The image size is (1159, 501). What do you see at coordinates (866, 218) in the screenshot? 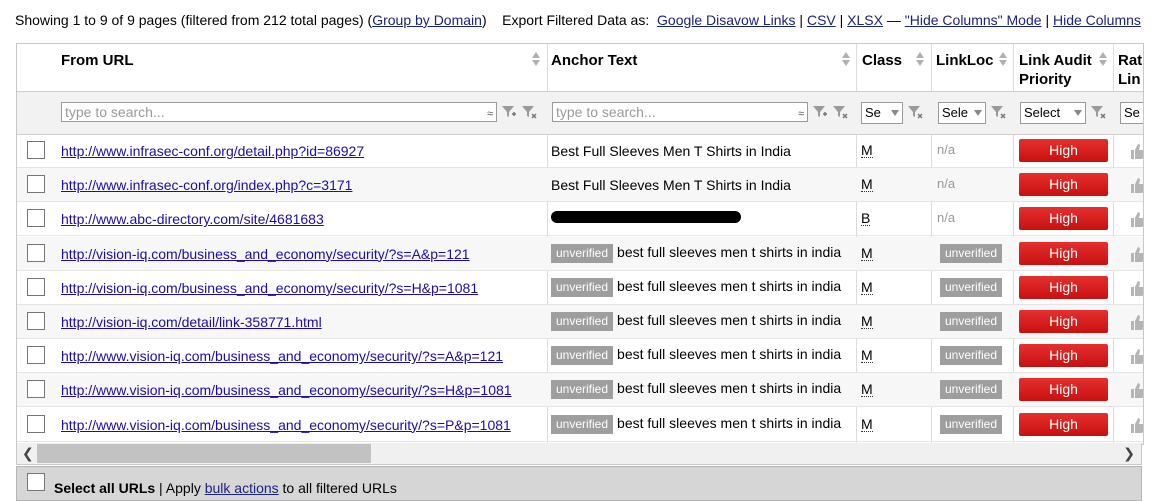
I see `class-value: B` at bounding box center [866, 218].